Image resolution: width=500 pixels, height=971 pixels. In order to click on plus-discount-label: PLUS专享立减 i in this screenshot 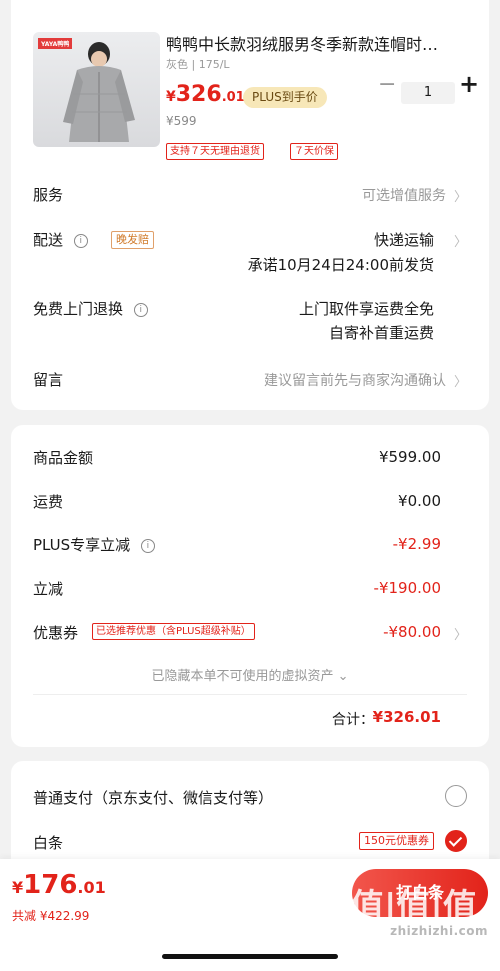, I will do `click(94, 544)`.